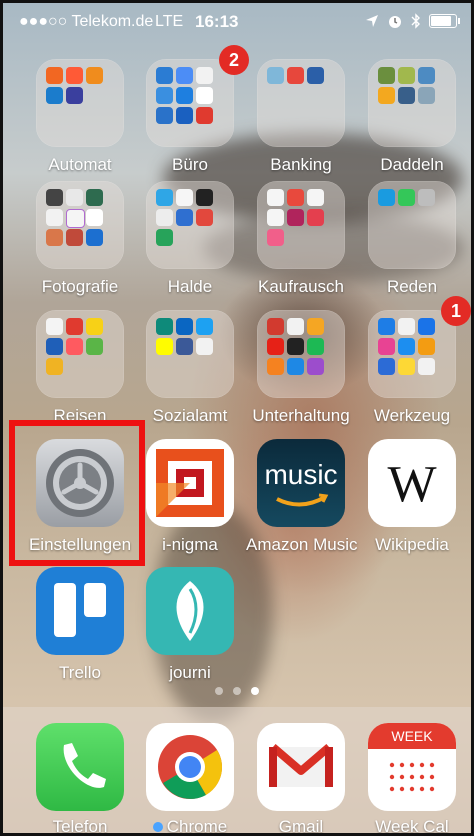  I want to click on app-label: Banking, so click(301, 164).